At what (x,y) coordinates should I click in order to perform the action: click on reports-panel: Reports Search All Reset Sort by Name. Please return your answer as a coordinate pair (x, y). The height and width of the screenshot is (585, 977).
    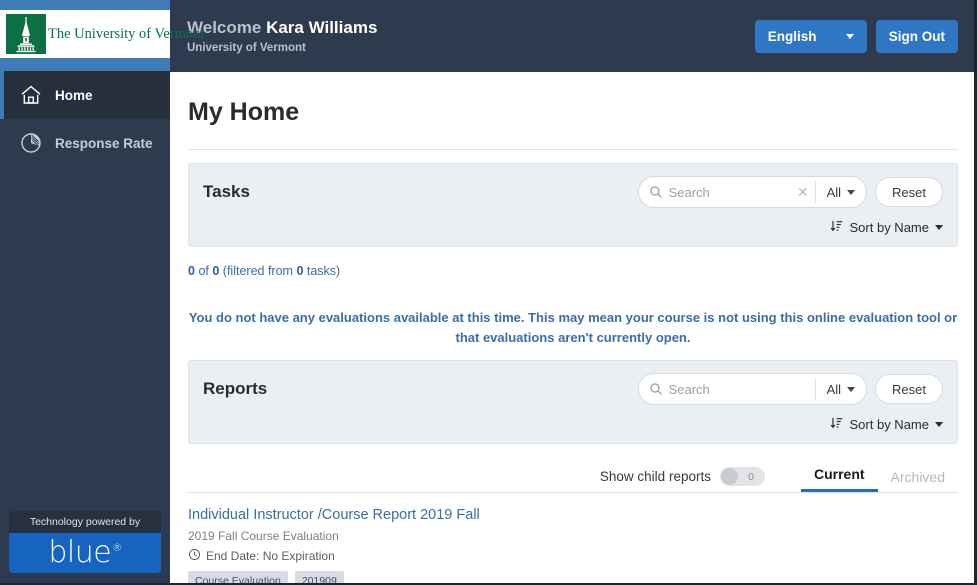
    Looking at the image, I should click on (573, 402).